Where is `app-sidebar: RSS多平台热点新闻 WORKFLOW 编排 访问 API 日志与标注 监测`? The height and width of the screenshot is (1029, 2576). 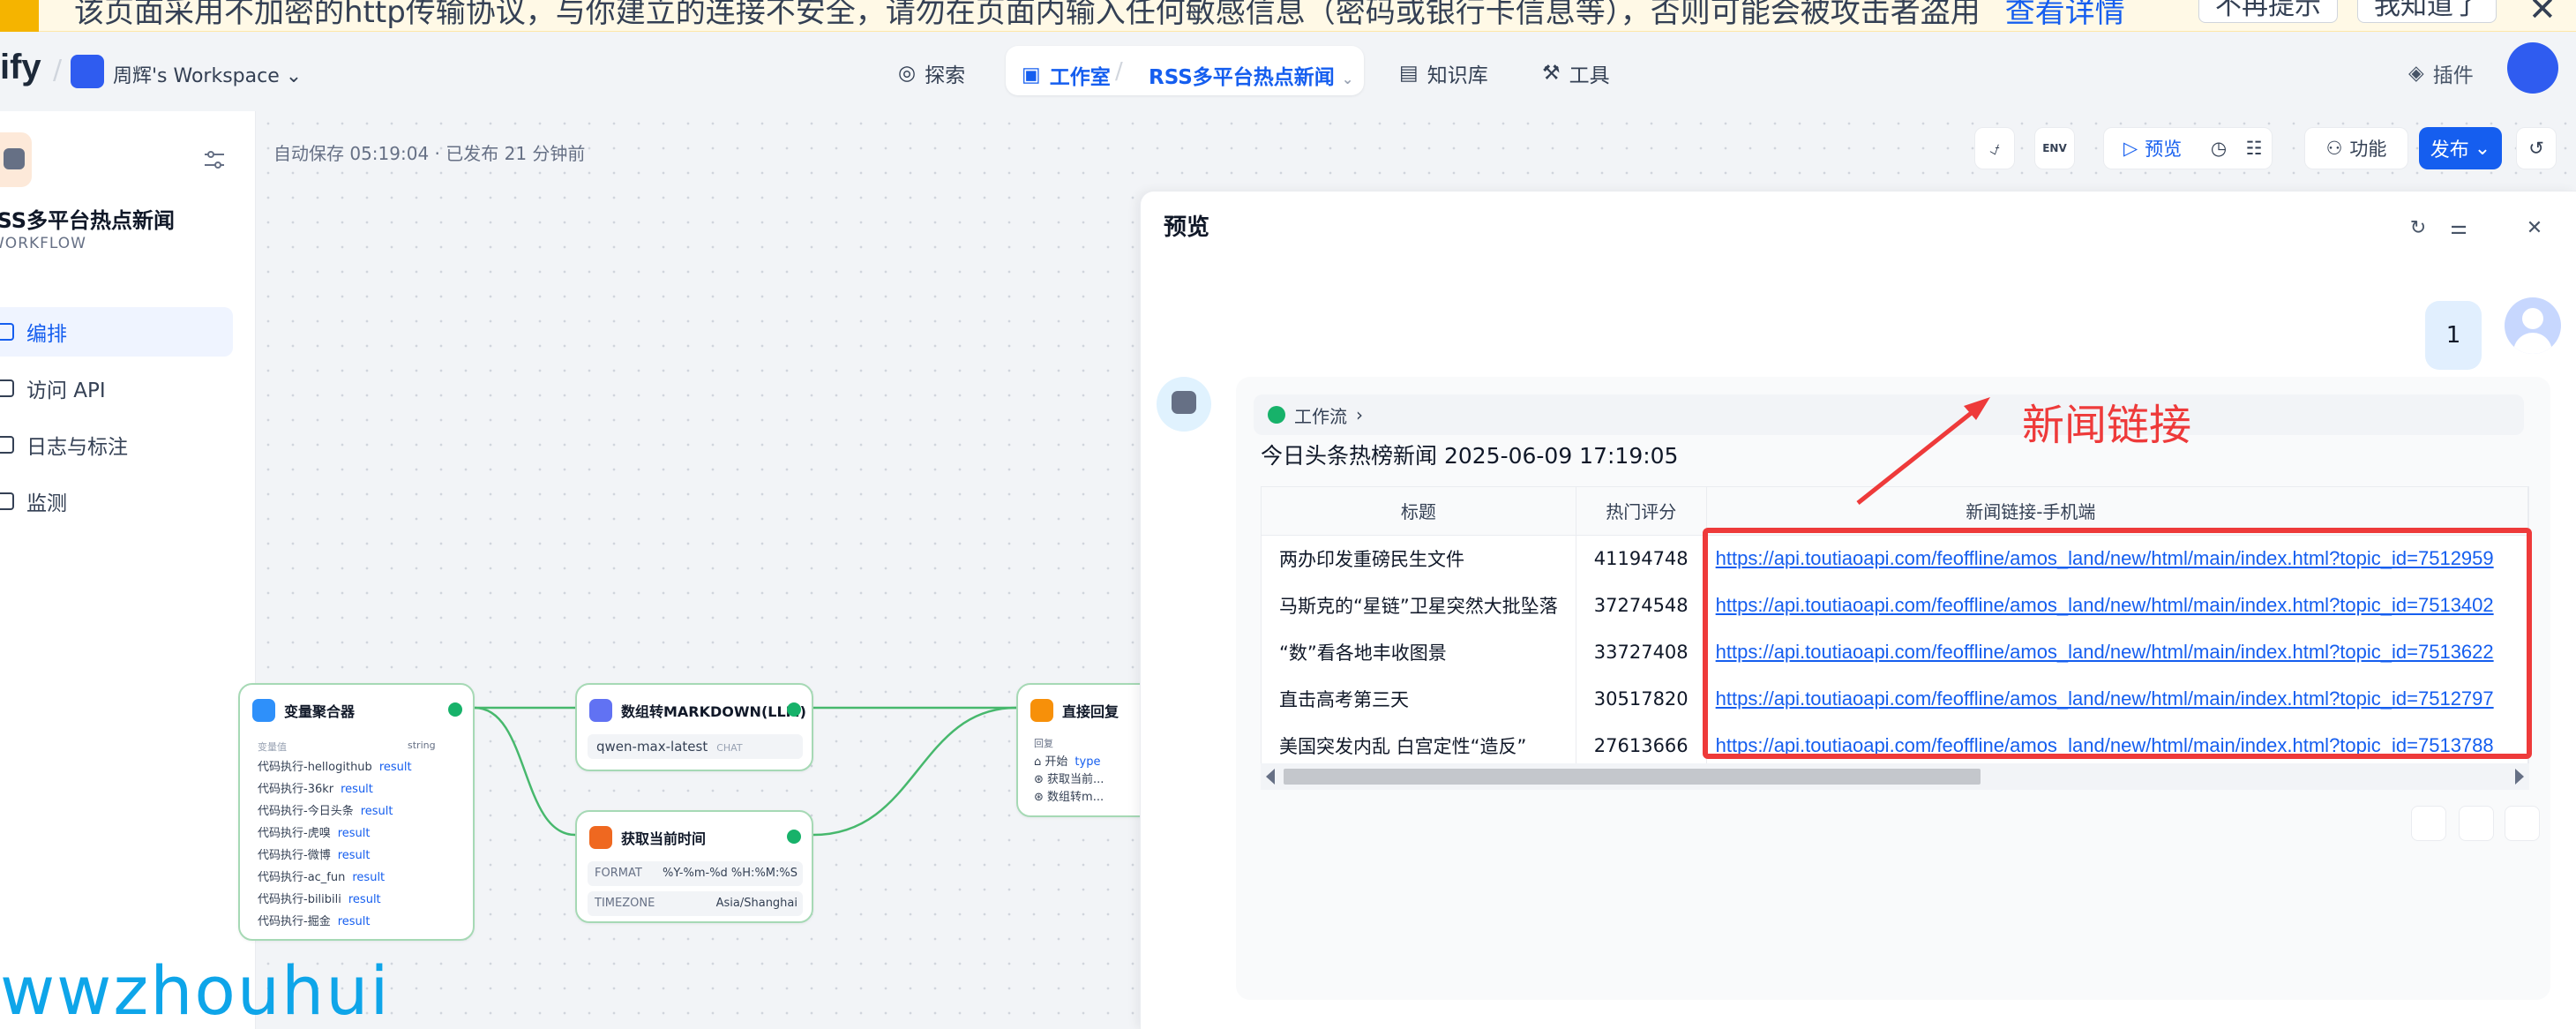
app-sidebar: RSS多平台热点新闻 WORKFLOW 编排 访问 API 日志与标注 监测 is located at coordinates (128, 570).